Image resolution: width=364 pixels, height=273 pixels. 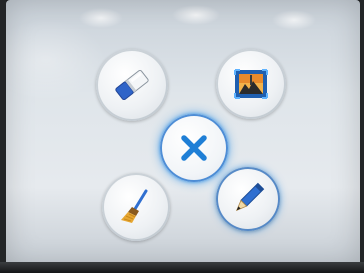 I want to click on picture-tool-button, so click(x=251, y=84).